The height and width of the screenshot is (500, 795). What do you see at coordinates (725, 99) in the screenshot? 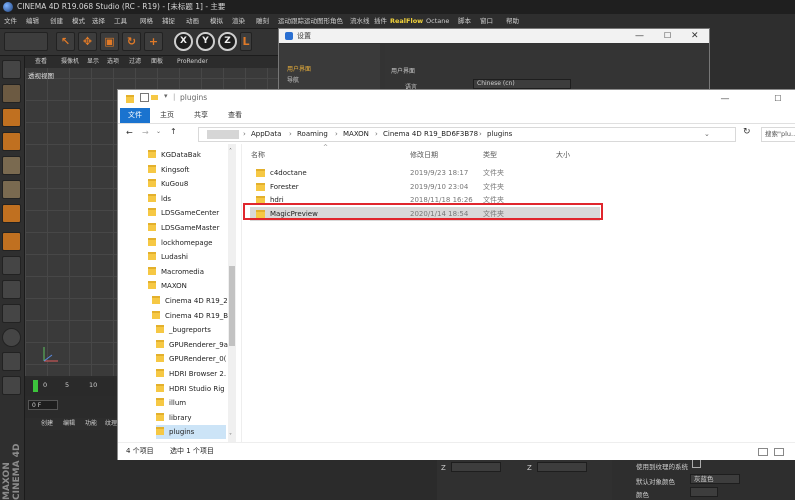
I see `explorer-minimize-button: —` at bounding box center [725, 99].